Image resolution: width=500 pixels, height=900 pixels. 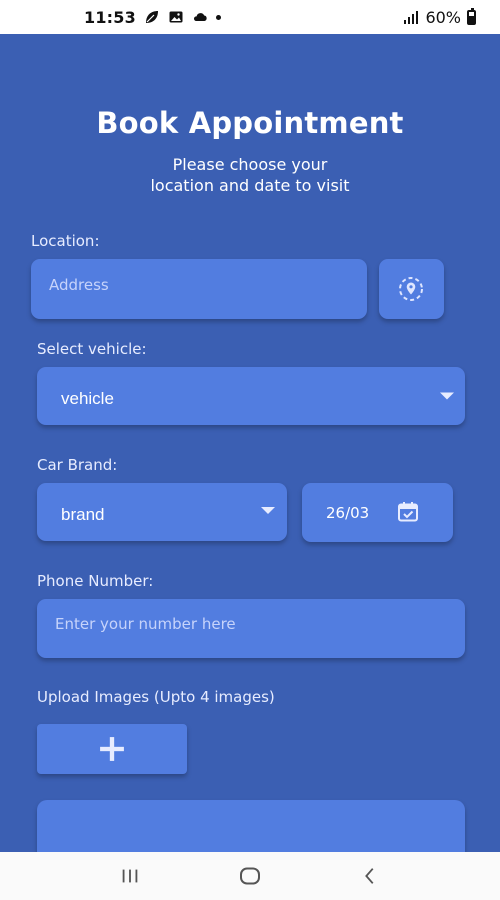 What do you see at coordinates (443, 17) in the screenshot?
I see `battery-percent: 60%` at bounding box center [443, 17].